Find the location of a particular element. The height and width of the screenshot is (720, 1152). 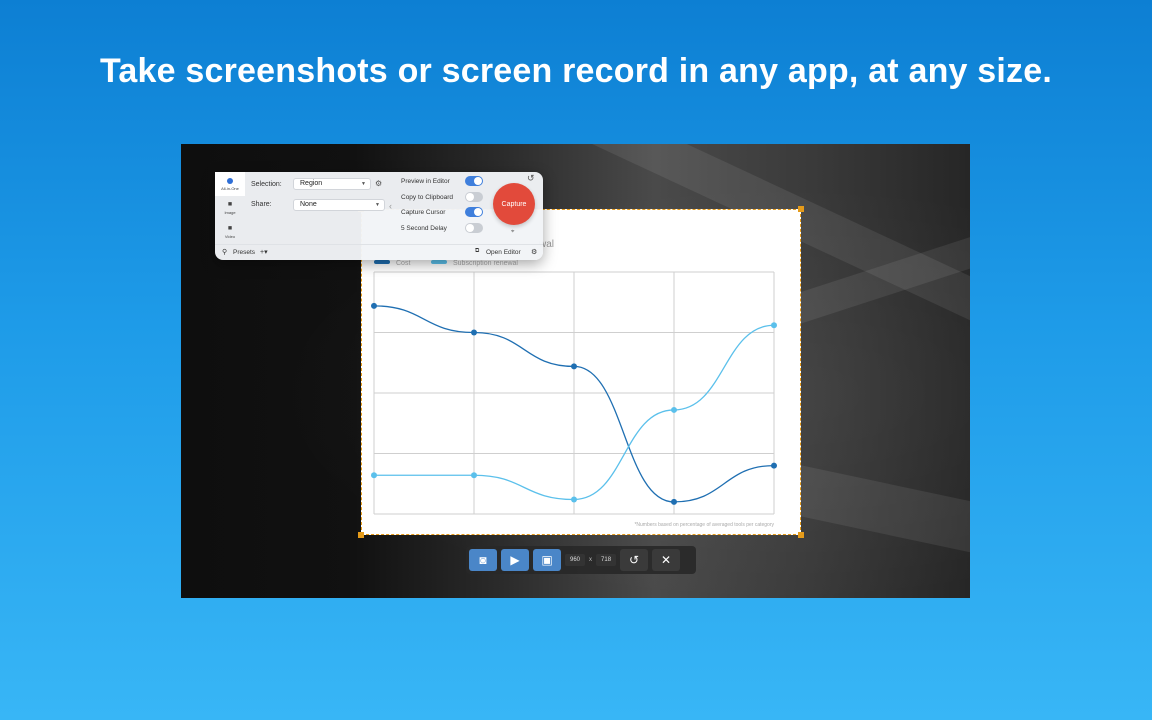

mode-label: Image is located at coordinates (230, 212).